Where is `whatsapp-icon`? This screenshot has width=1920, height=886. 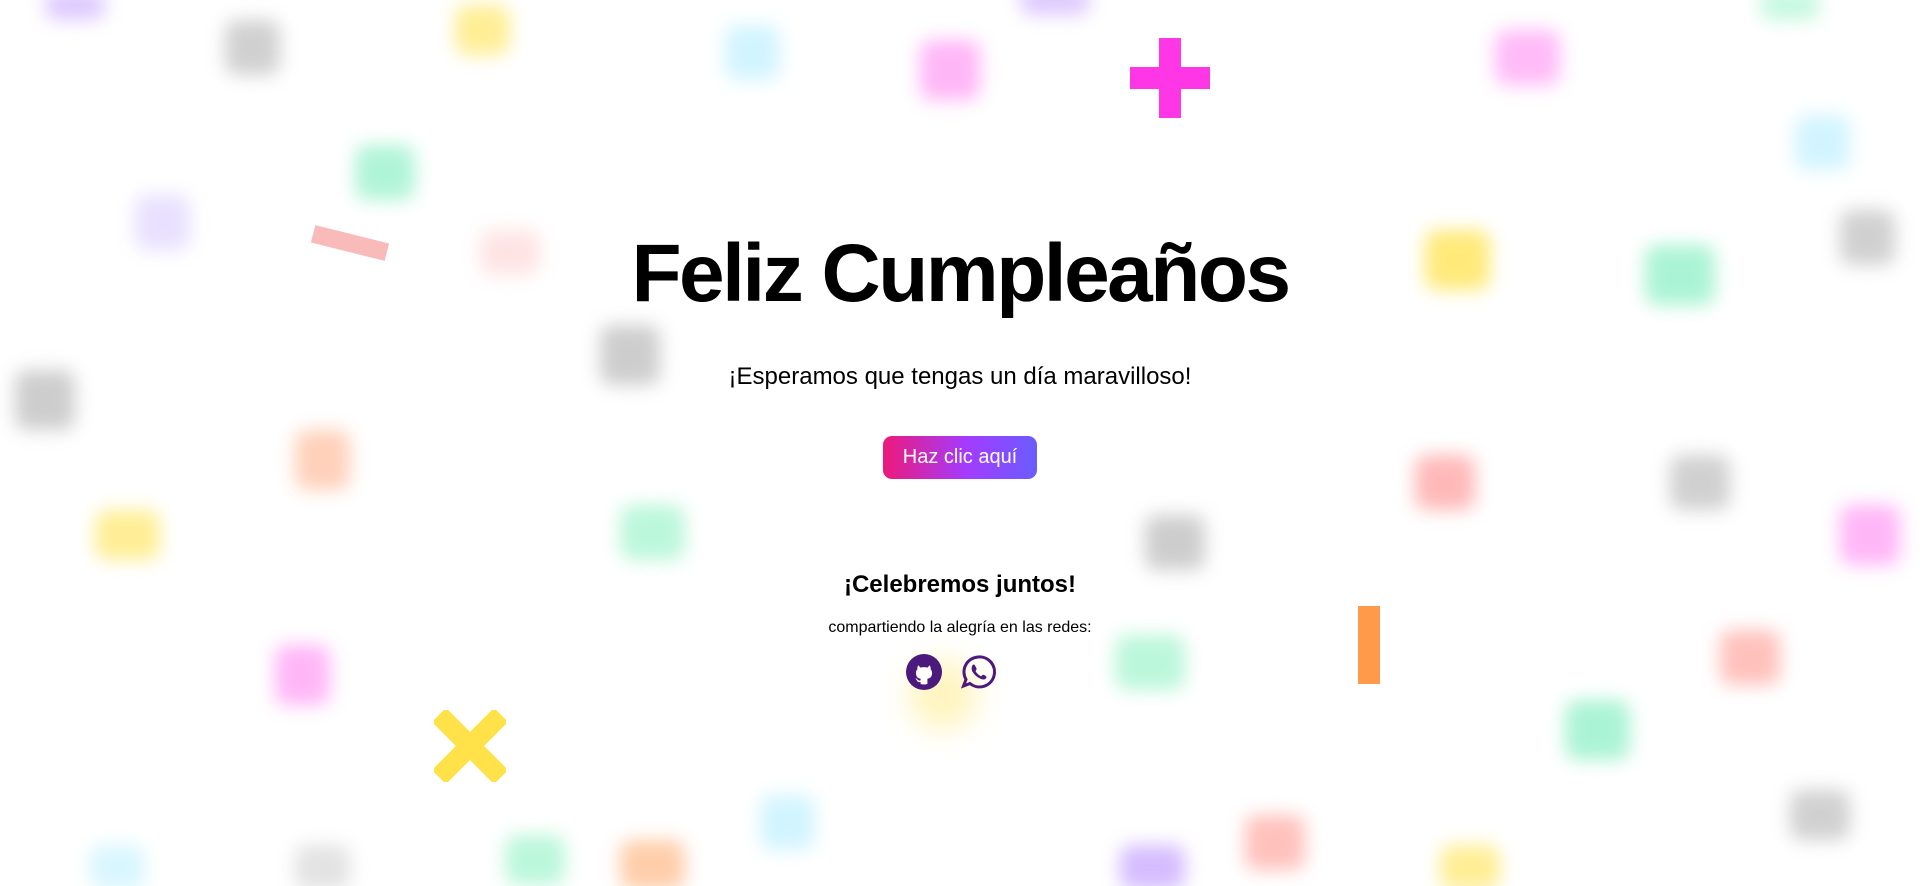 whatsapp-icon is located at coordinates (978, 672).